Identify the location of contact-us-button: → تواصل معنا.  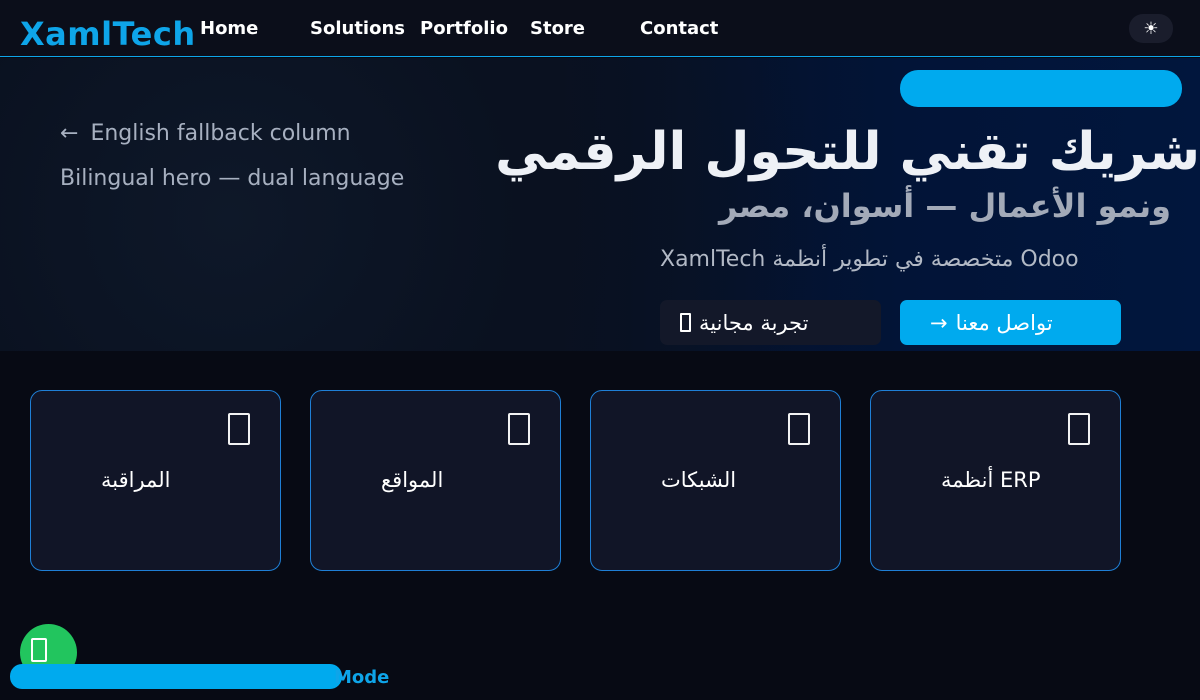
(1010, 322).